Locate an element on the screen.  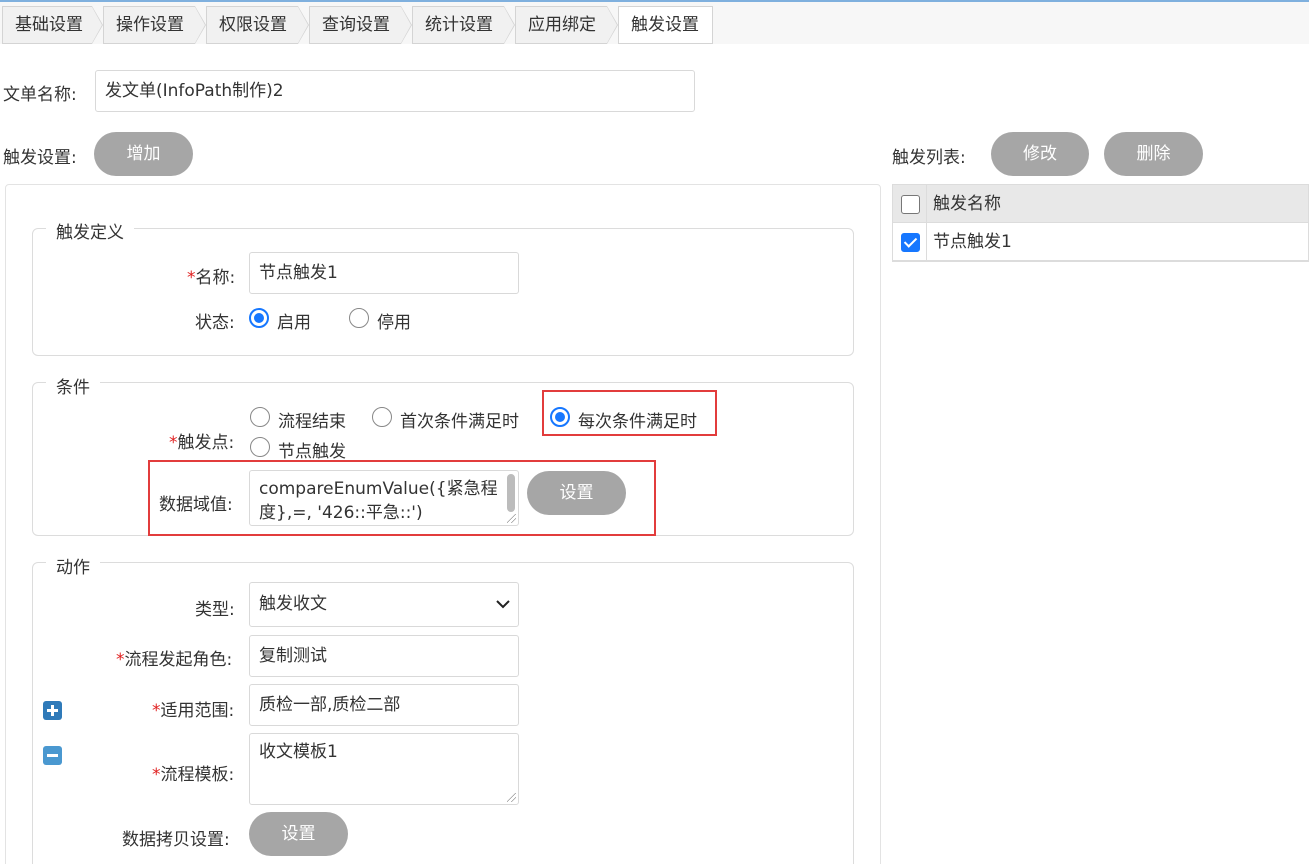
trigger-list-table: 触发名称 节点触发1 is located at coordinates (1100, 223).